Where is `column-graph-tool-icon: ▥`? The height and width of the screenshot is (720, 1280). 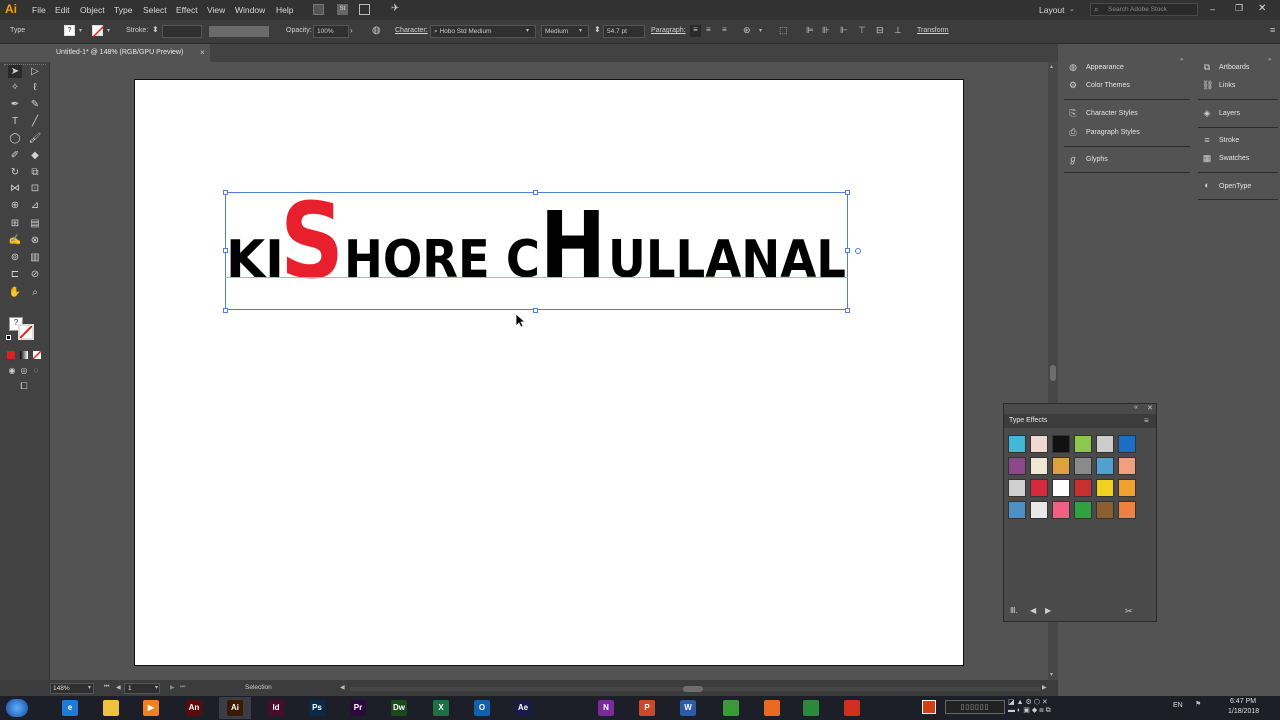
column-graph-tool-icon: ▥ is located at coordinates (35, 257).